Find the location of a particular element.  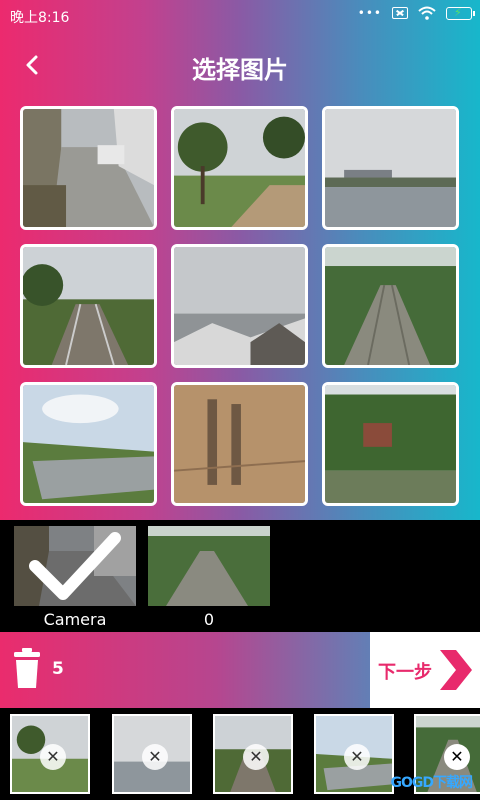

status-time: 晚上8:16 is located at coordinates (40, 18).